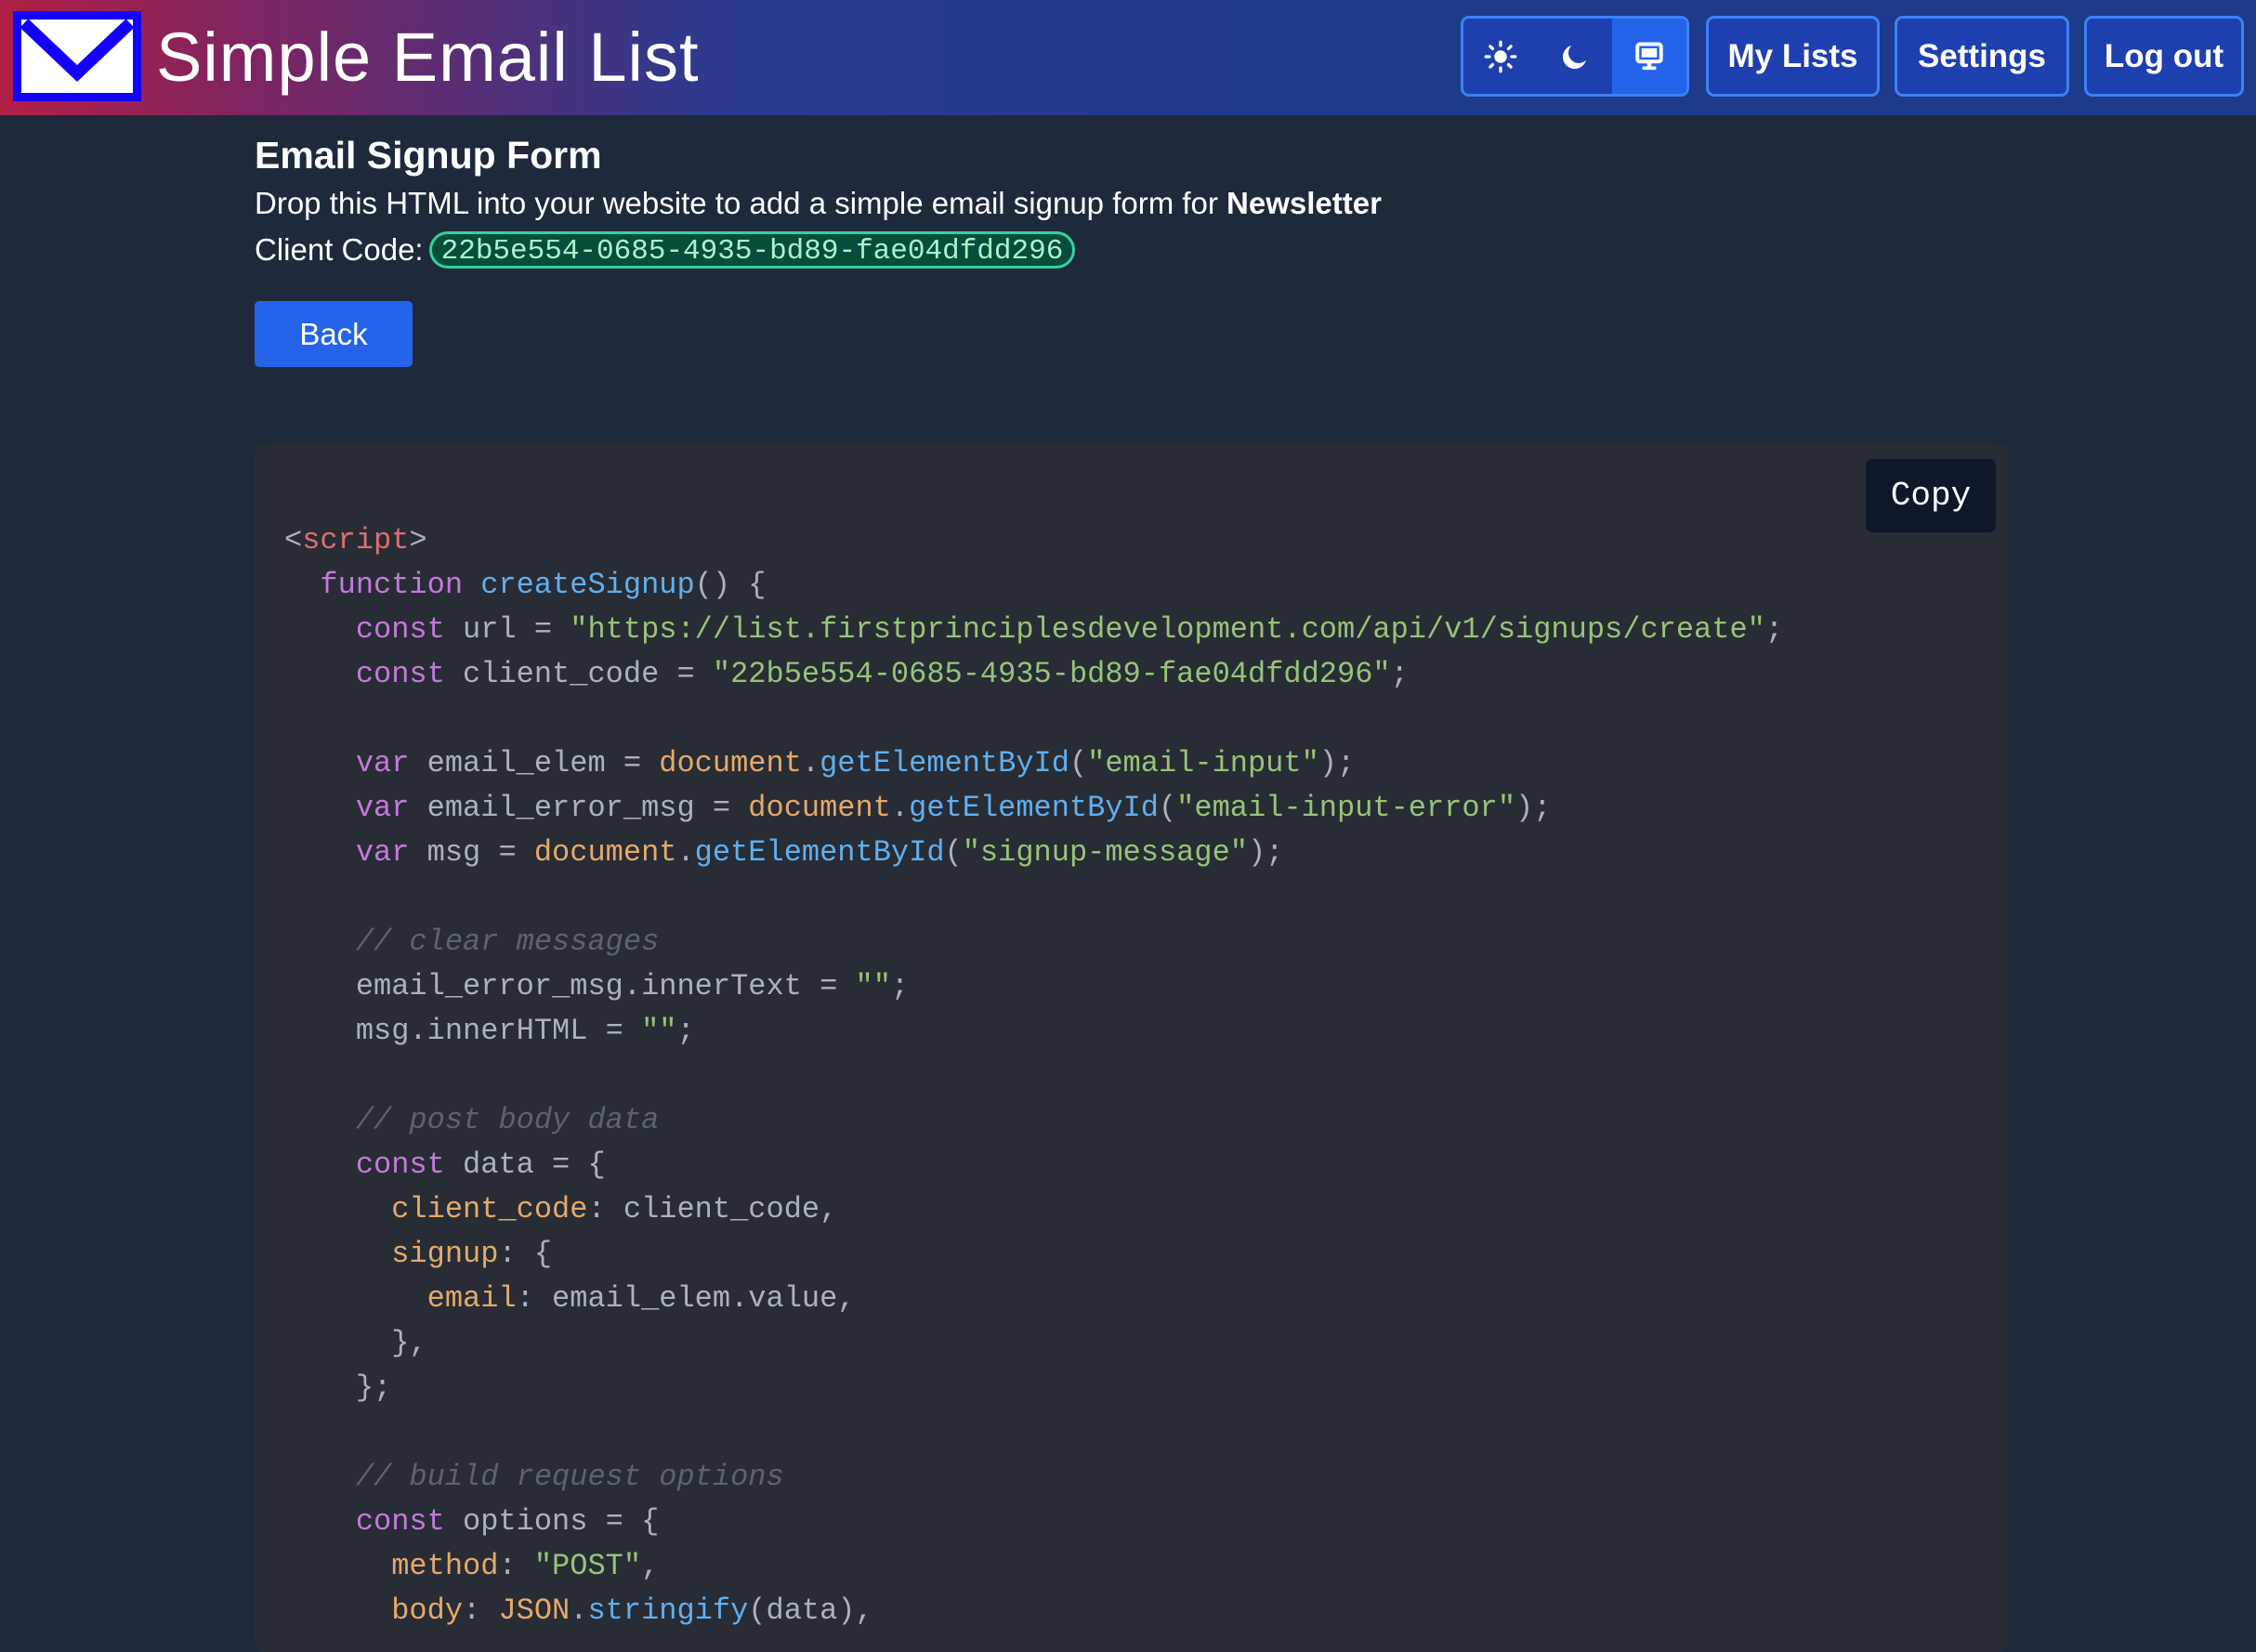  Describe the element at coordinates (418, 540) in the screenshot. I see `code-token: >` at that location.